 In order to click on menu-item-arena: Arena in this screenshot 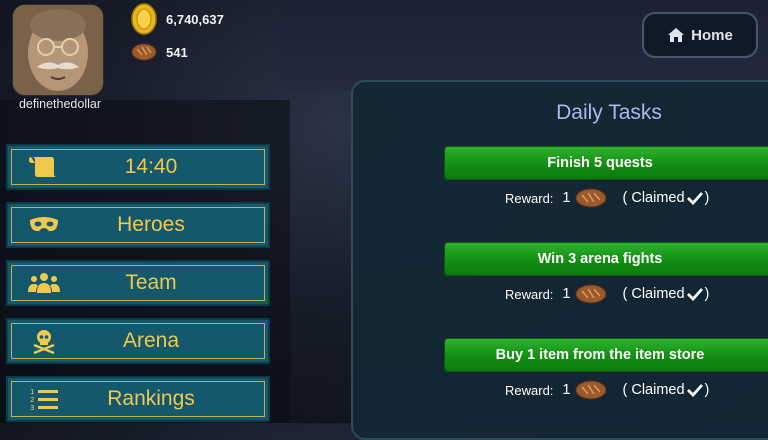, I will do `click(138, 341)`.